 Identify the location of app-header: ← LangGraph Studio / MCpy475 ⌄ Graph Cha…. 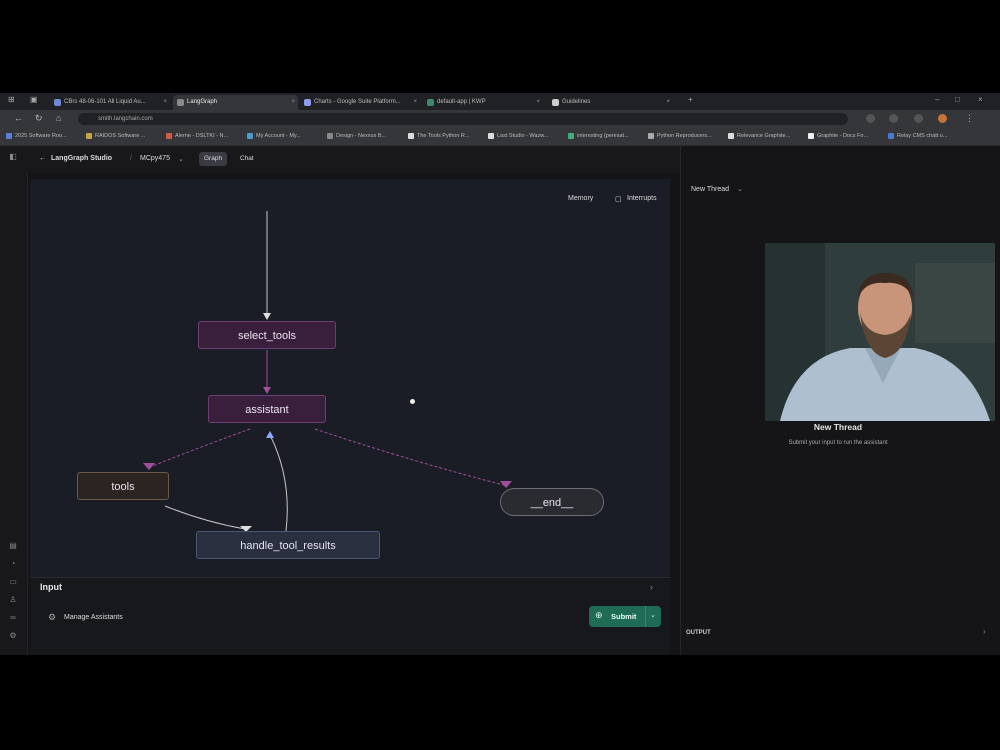
(395, 159).